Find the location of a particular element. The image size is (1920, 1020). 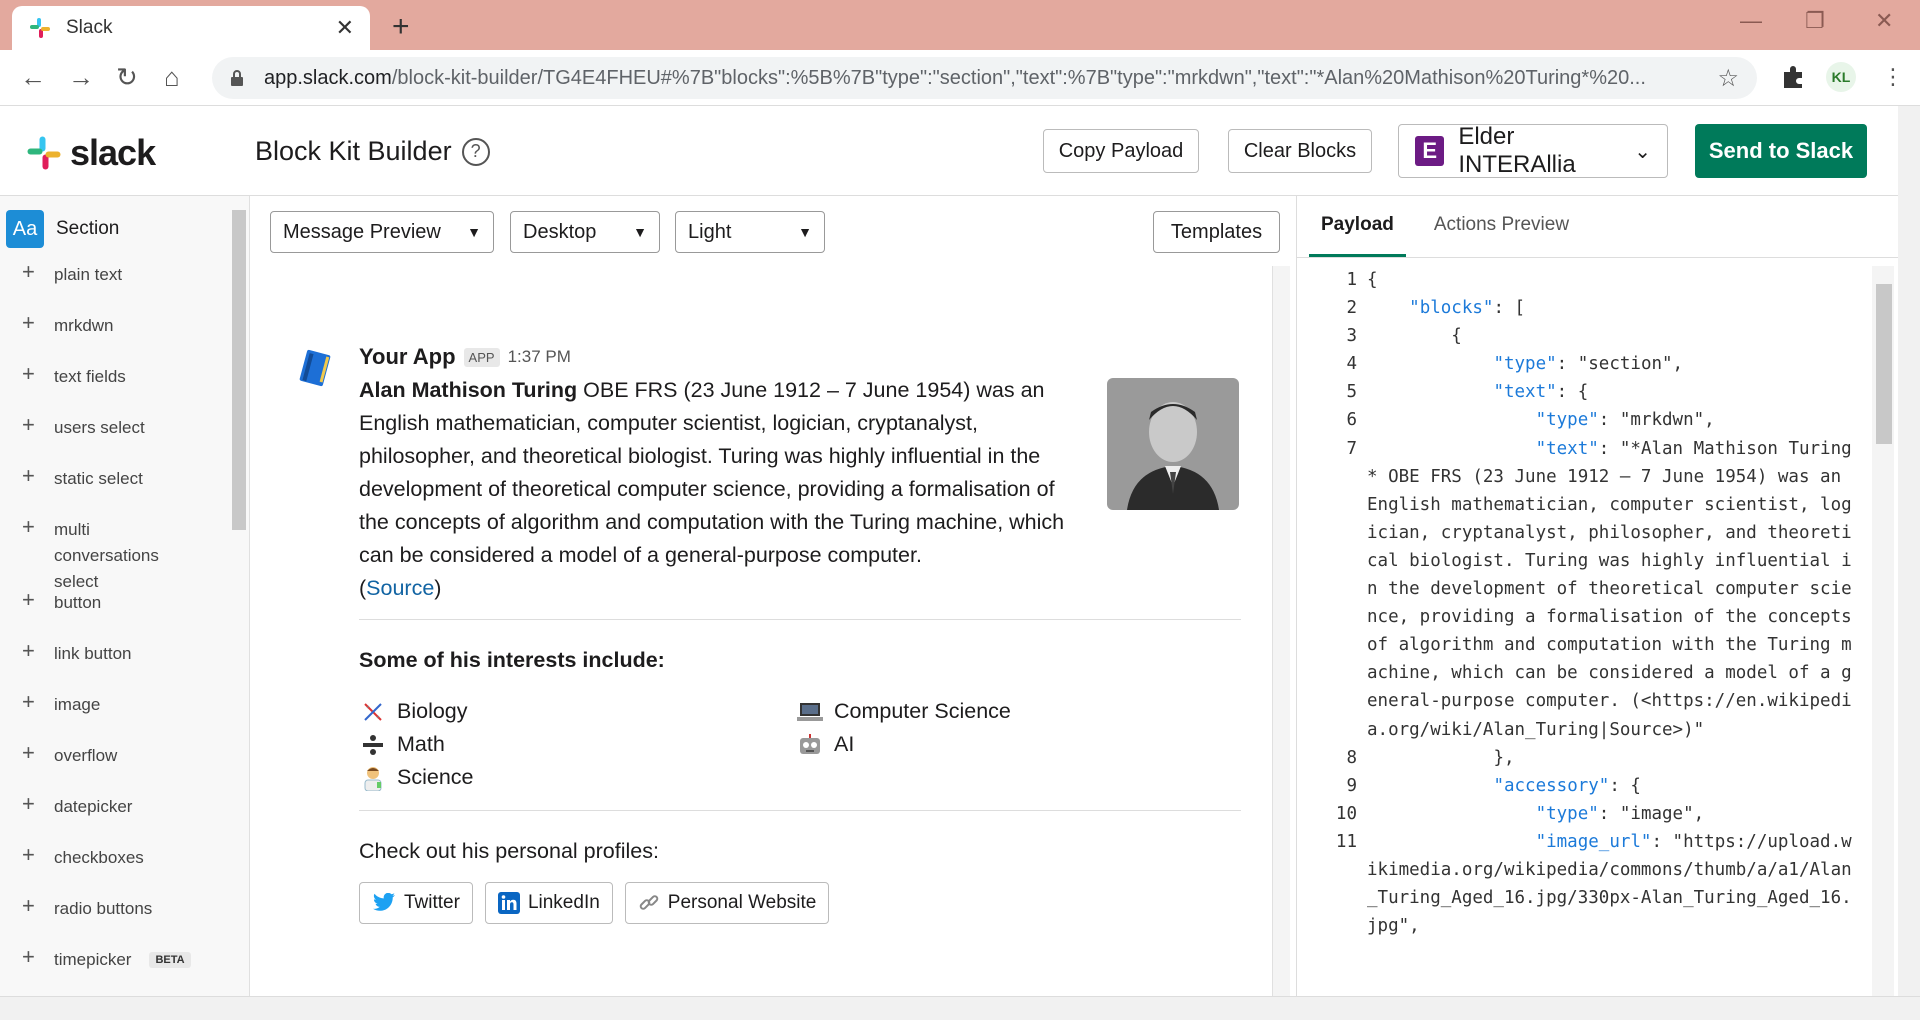

page-title-text: Block Kit Builder is located at coordinates (353, 151).